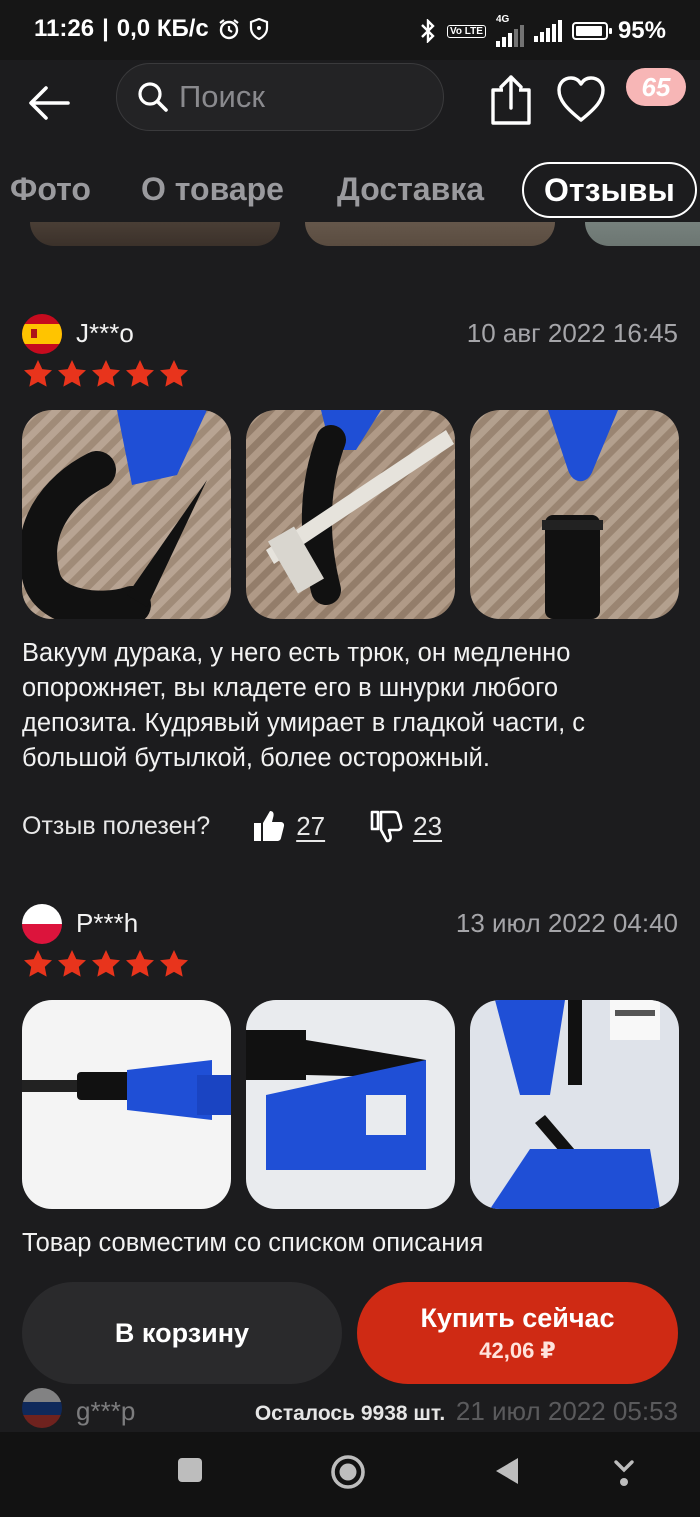  Describe the element at coordinates (162, 28) in the screenshot. I see `net-speed: 0,0 КБ/с` at that location.